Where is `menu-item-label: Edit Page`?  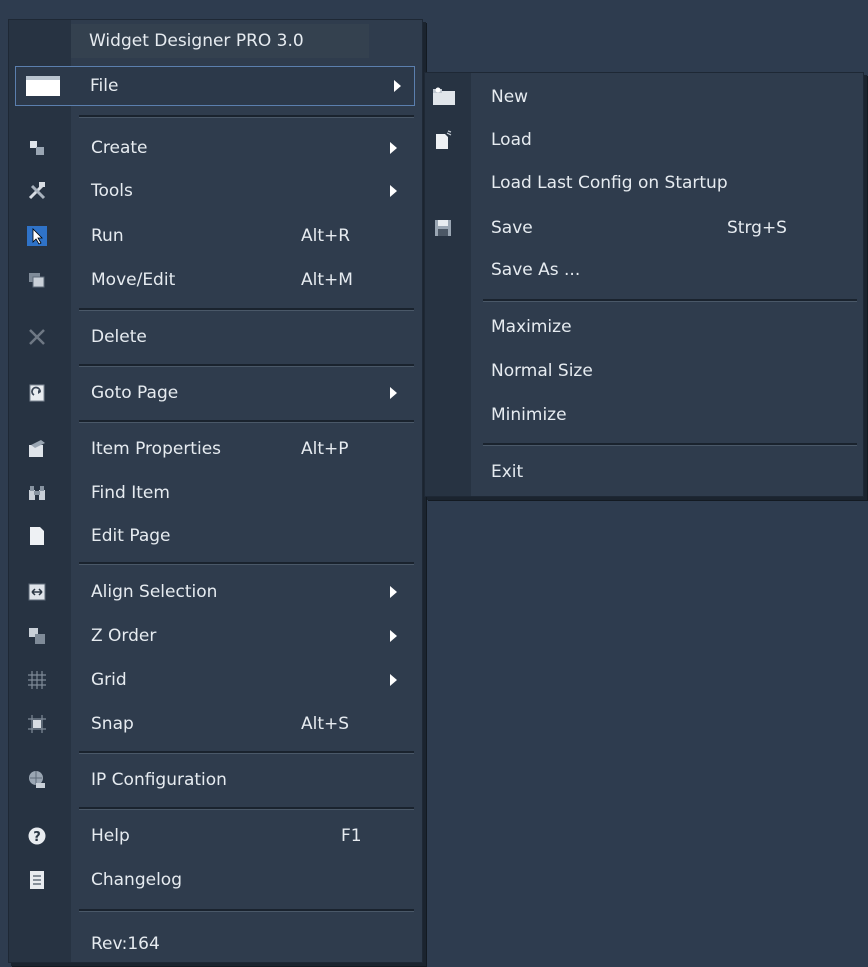 menu-item-label: Edit Page is located at coordinates (131, 536).